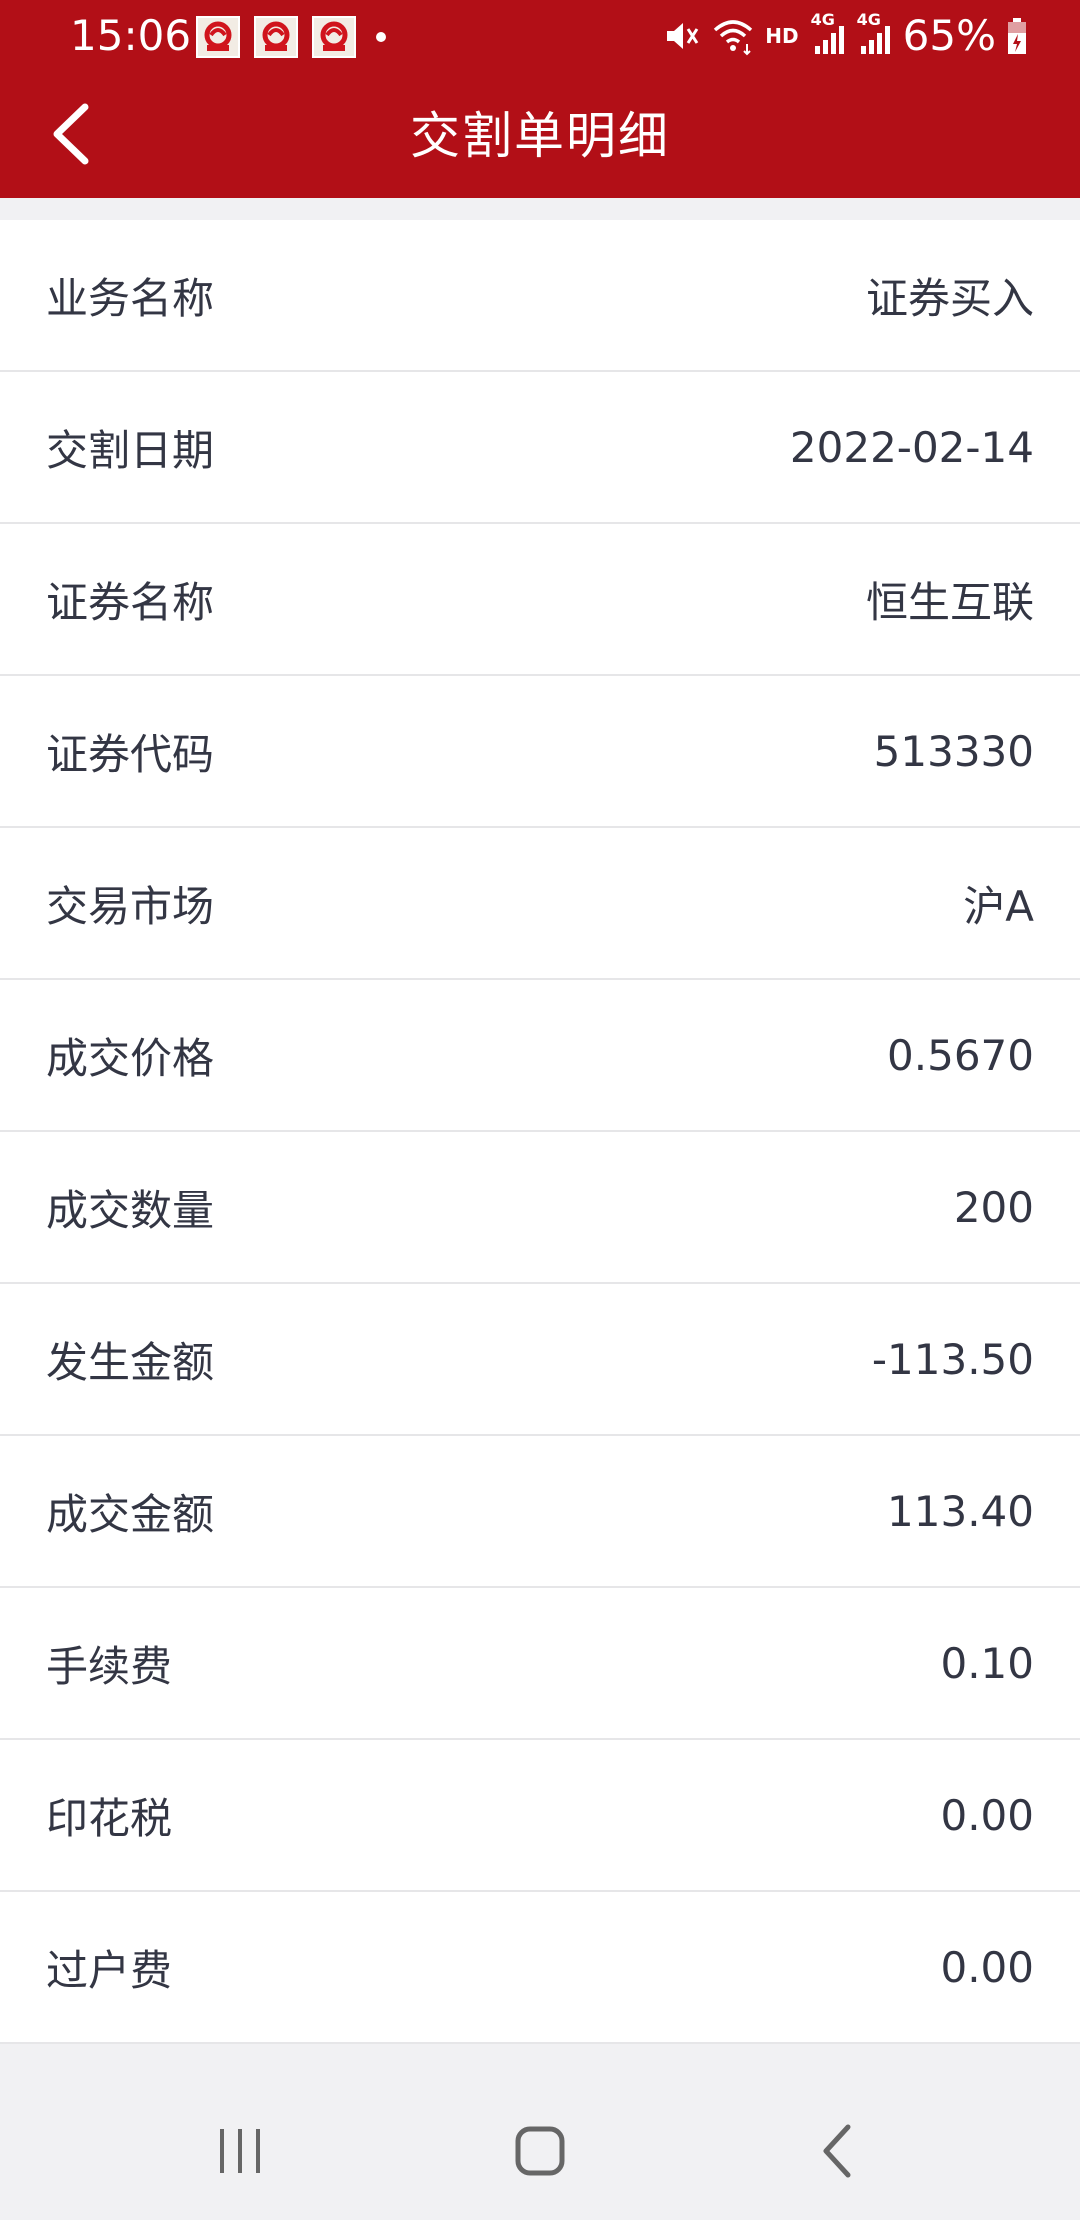  What do you see at coordinates (130, 450) in the screenshot?
I see `row-label: 交割日期` at bounding box center [130, 450].